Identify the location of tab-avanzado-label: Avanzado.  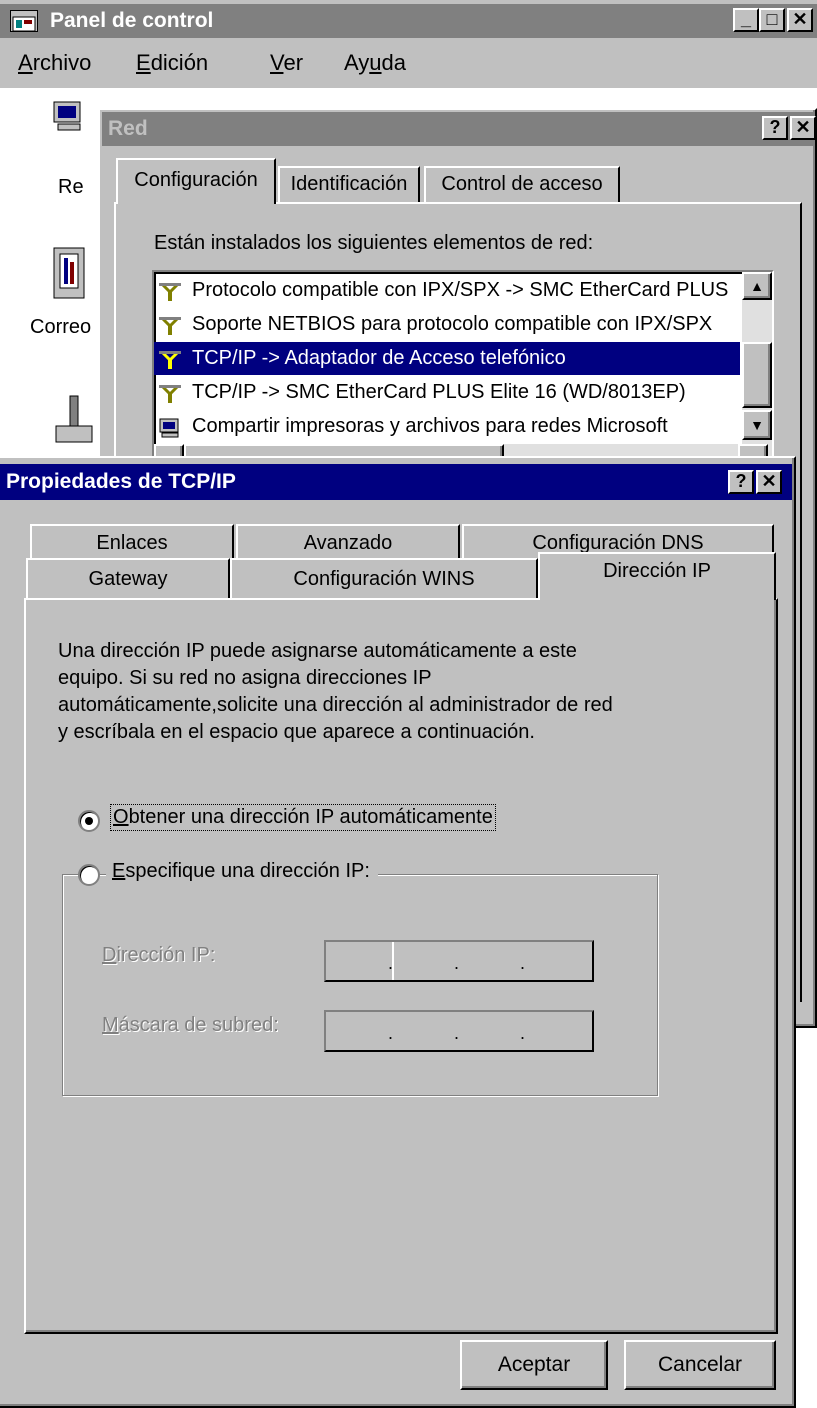
(348, 543).